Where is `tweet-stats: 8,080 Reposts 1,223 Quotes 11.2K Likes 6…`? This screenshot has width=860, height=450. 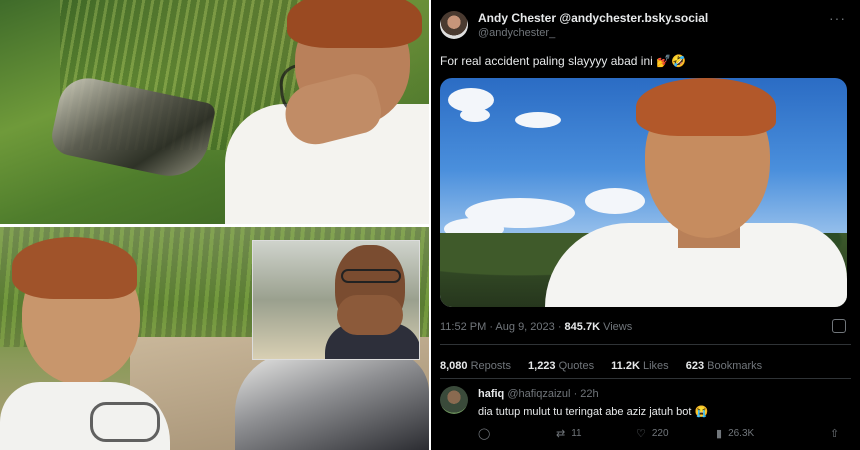
tweet-stats: 8,080 Reposts 1,223 Quotes 11.2K Likes 6… is located at coordinates (608, 366).